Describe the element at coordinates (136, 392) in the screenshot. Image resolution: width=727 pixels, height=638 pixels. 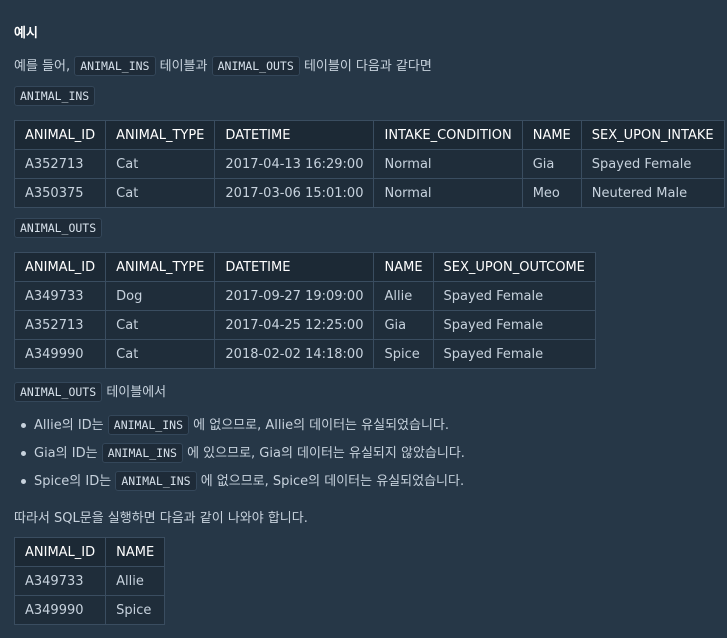
I see `outs-note-text: 테이블에서` at that location.